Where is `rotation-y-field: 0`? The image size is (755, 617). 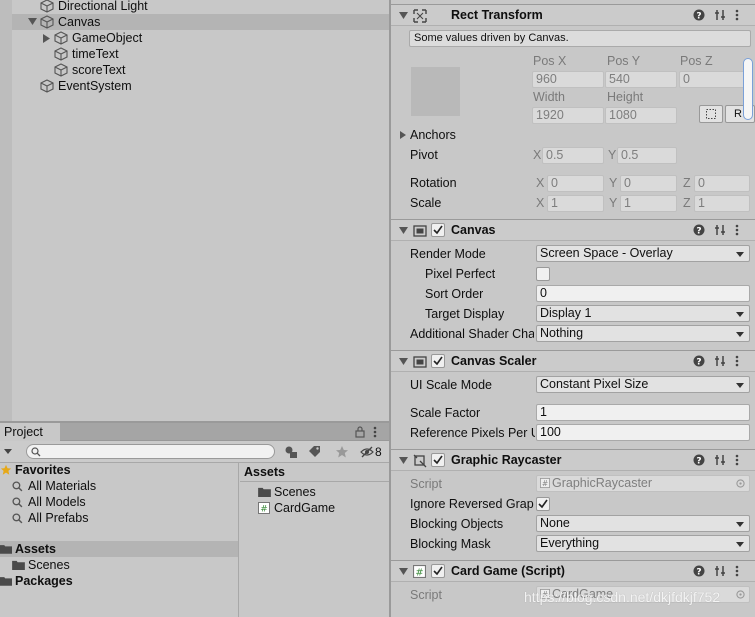
rotation-y-field: 0 is located at coordinates (648, 183).